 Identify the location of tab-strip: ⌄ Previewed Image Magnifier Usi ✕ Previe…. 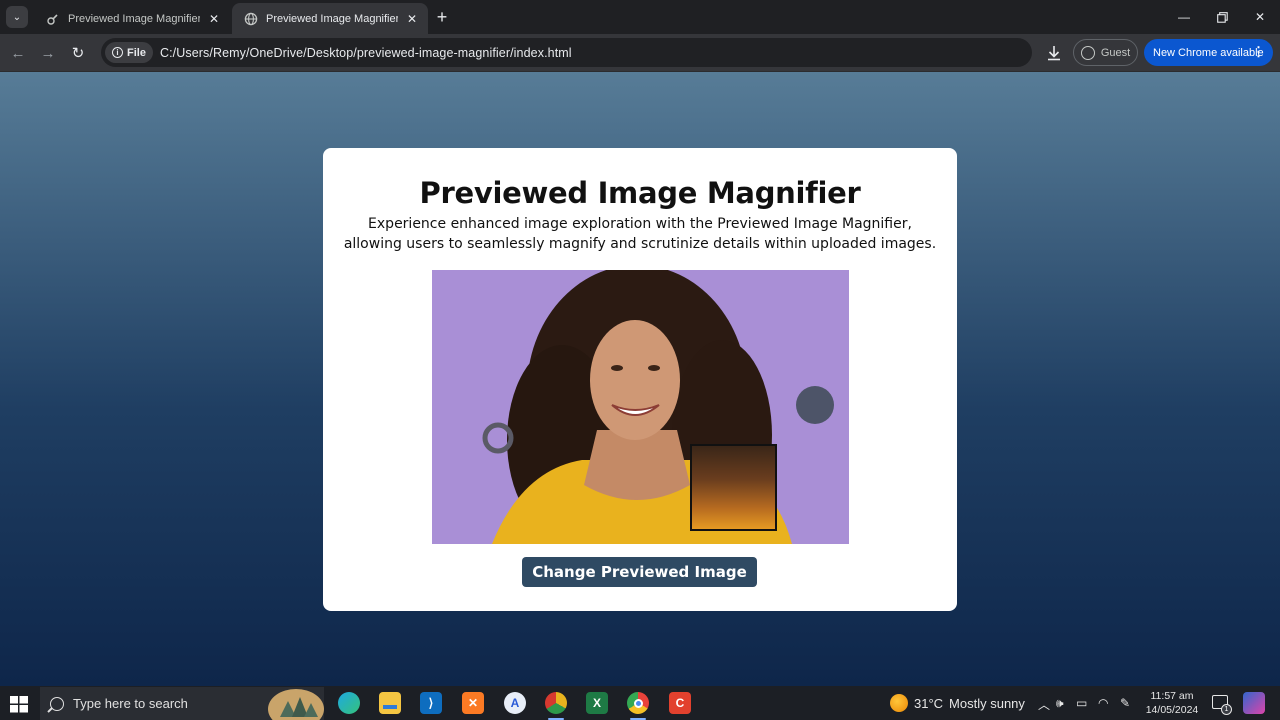
(640, 17).